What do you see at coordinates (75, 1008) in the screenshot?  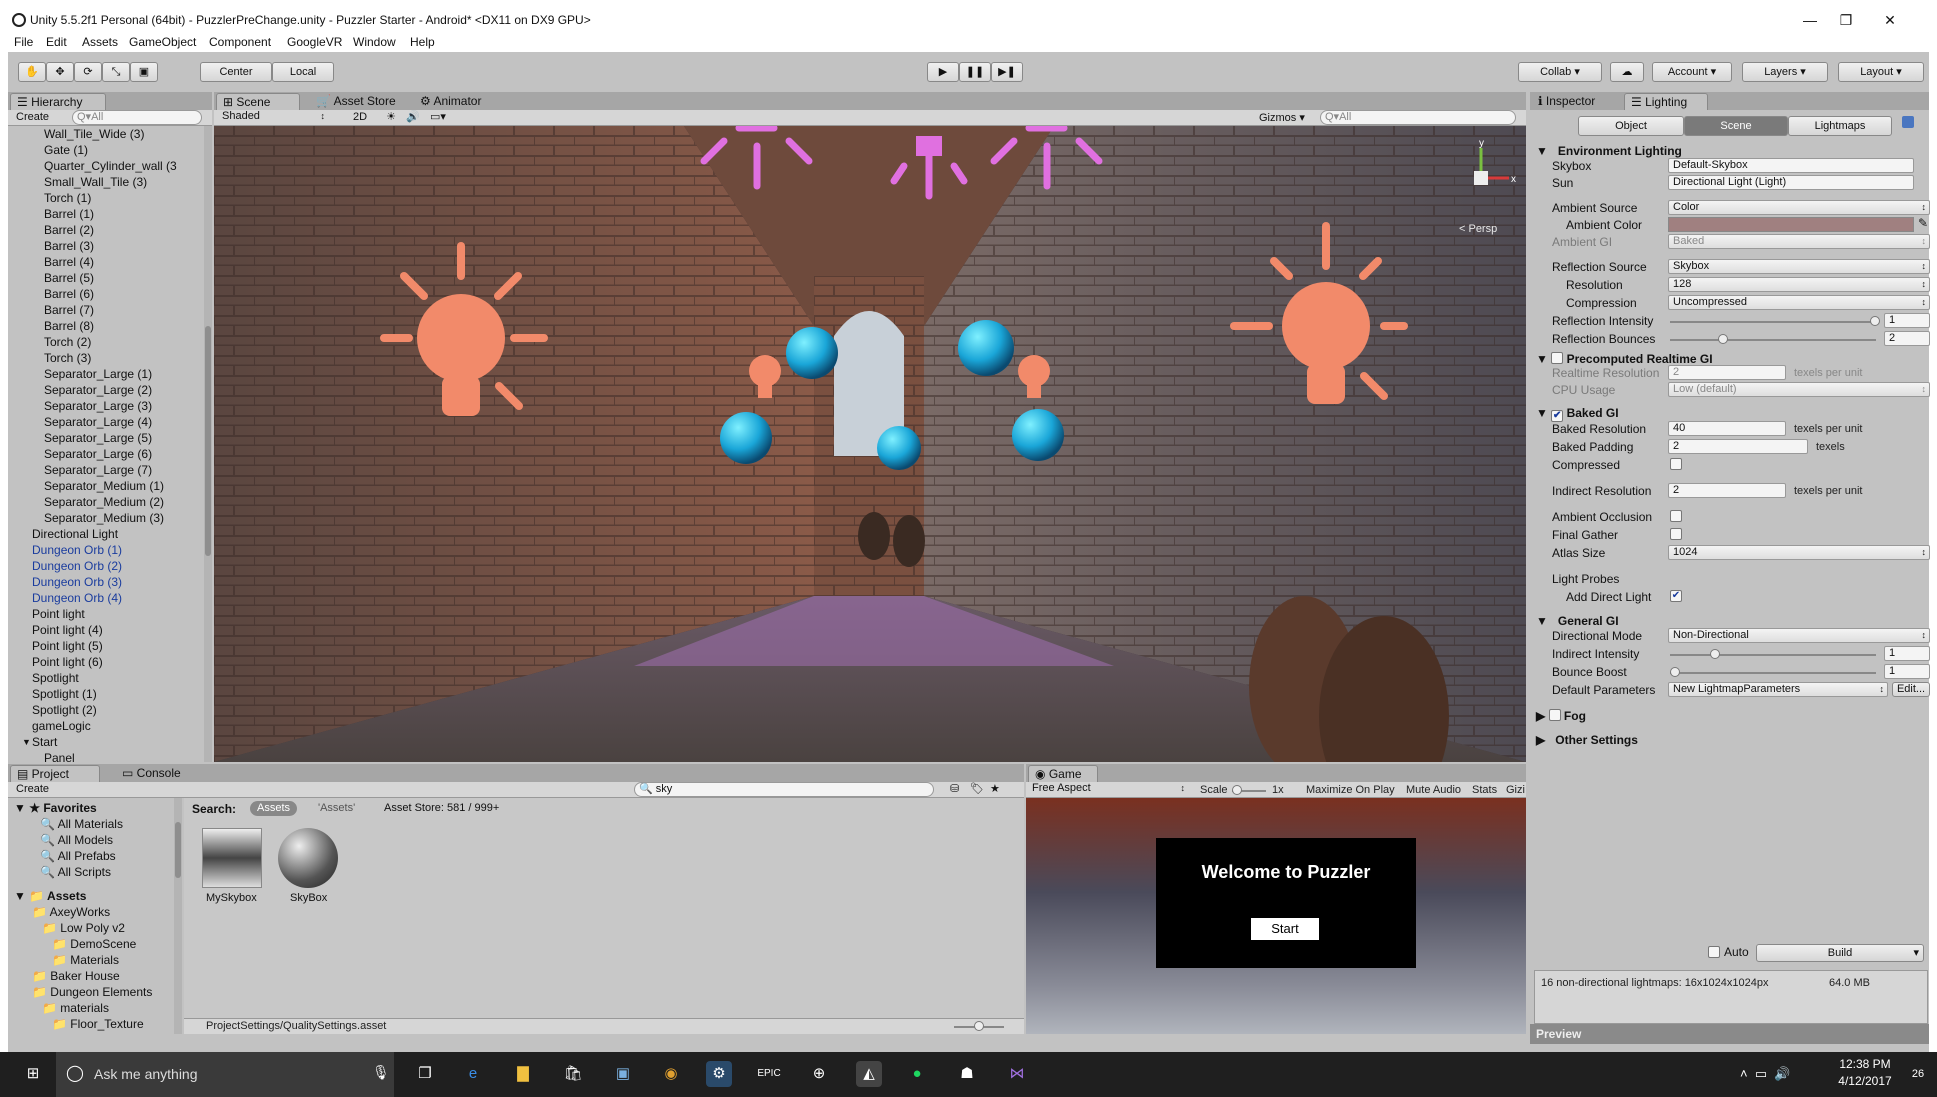 I see `project-folder: 📁 materials` at bounding box center [75, 1008].